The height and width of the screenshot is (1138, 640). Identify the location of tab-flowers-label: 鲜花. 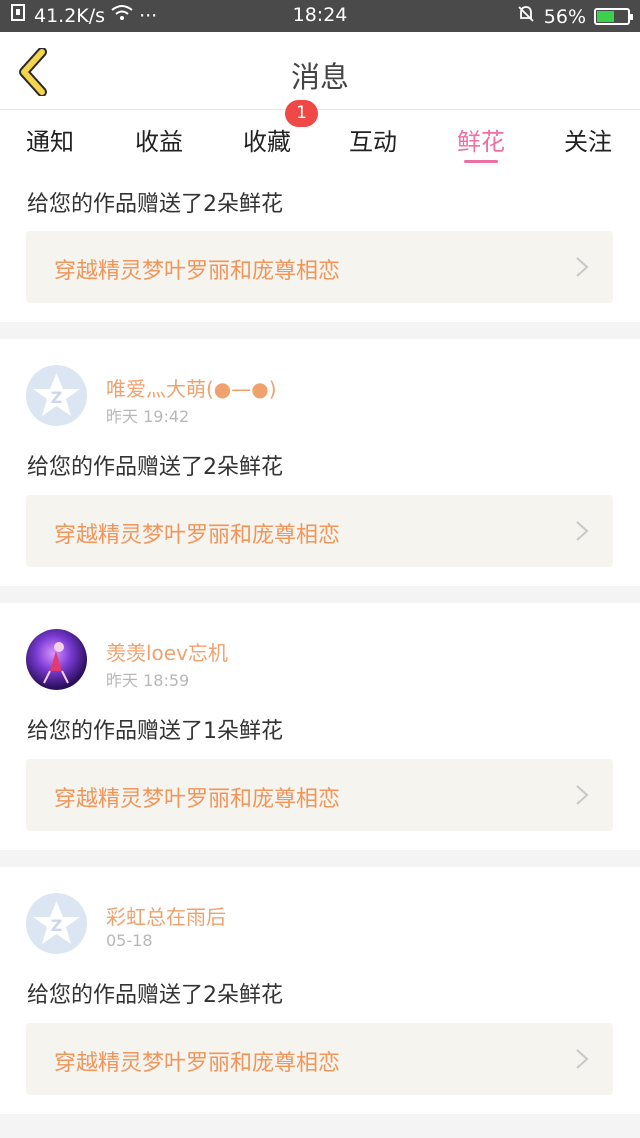
(481, 142).